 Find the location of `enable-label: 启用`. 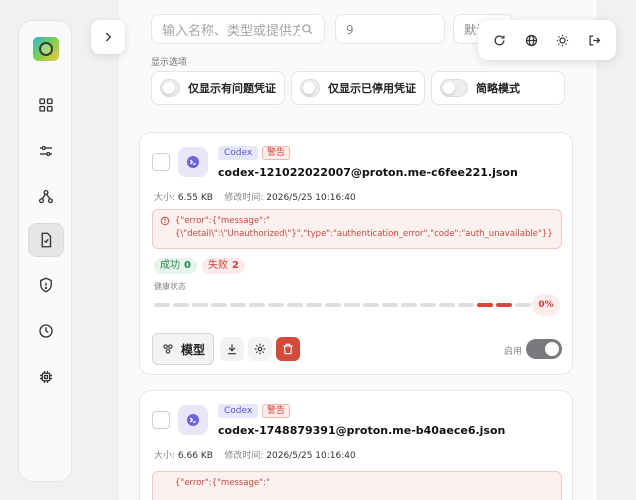

enable-label: 启用 is located at coordinates (513, 352).